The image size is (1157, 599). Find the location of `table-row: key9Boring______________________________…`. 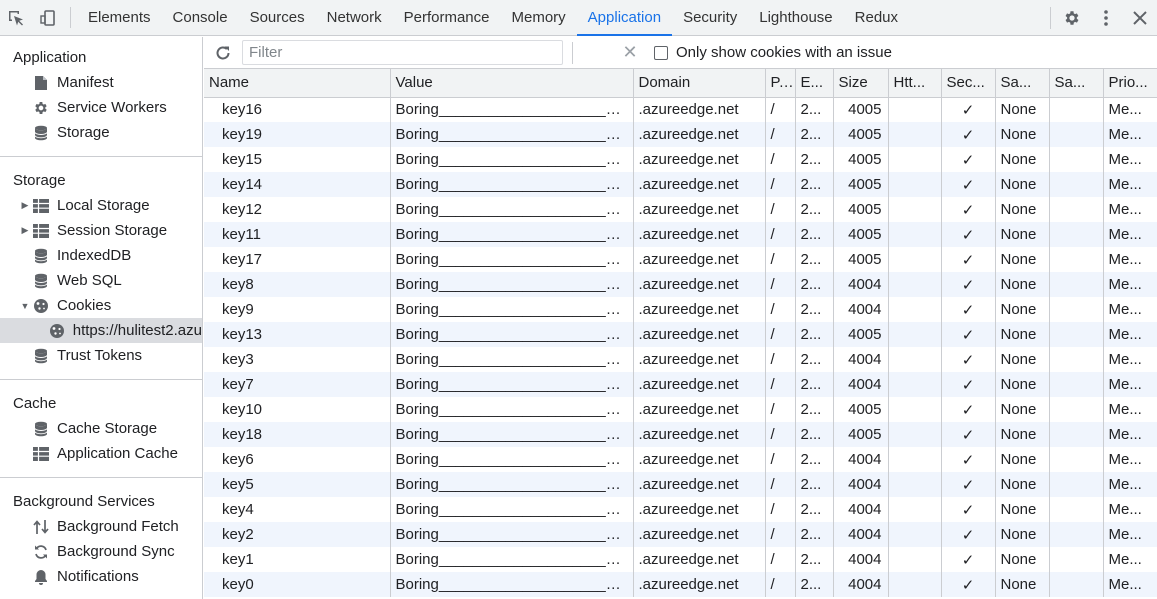

table-row: key9Boring______________________________… is located at coordinates (680, 309).